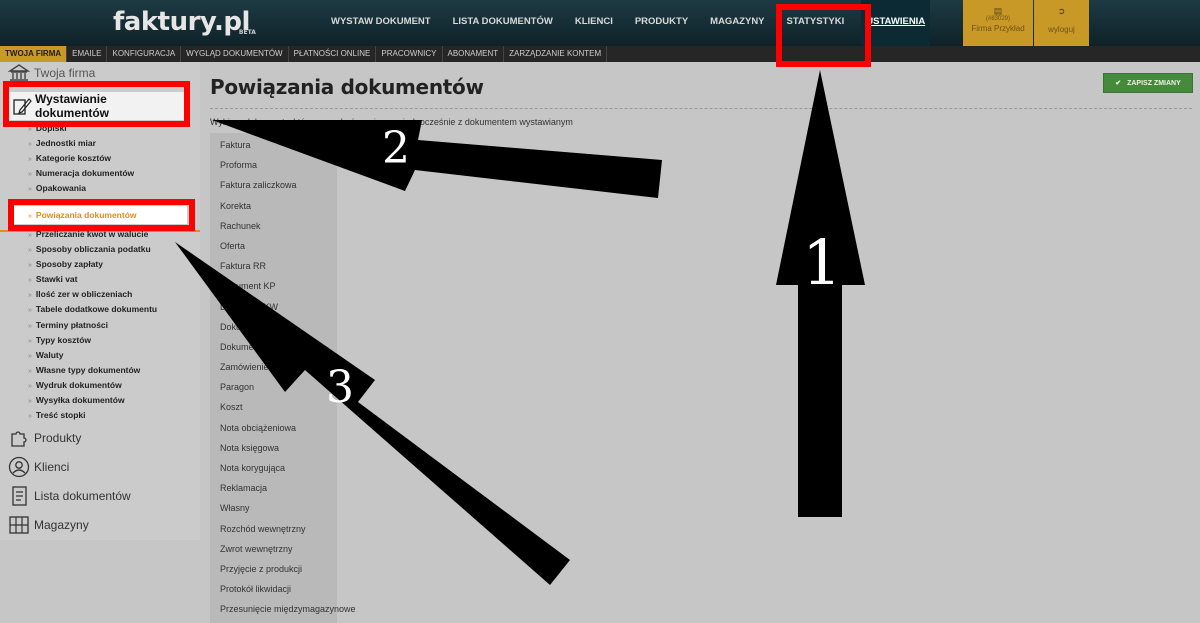 This screenshot has width=1200, height=623. I want to click on list-item: Własny, so click(273, 508).